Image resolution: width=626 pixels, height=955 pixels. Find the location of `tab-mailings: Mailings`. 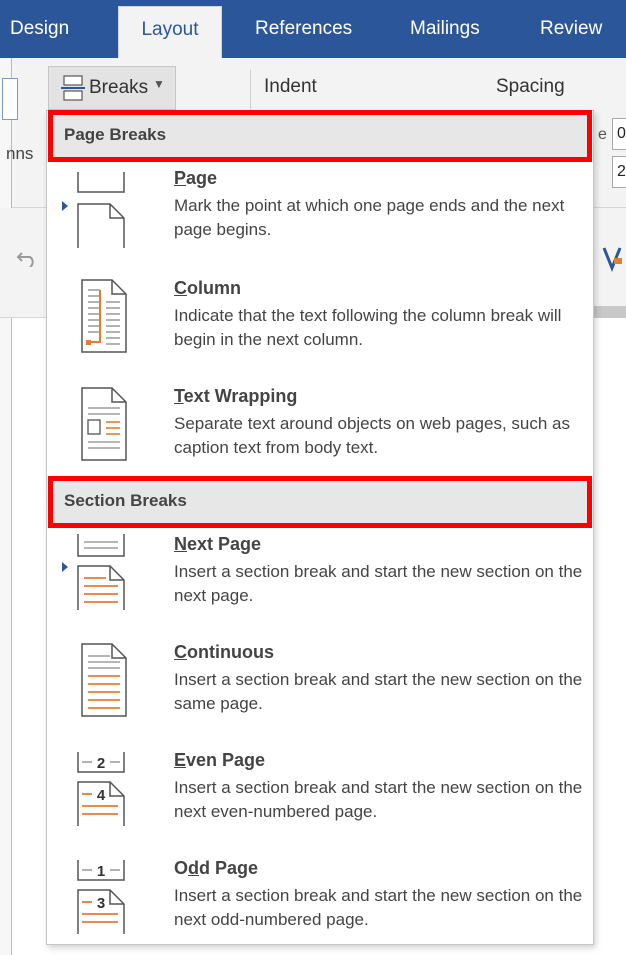

tab-mailings: Mailings is located at coordinates (445, 29).